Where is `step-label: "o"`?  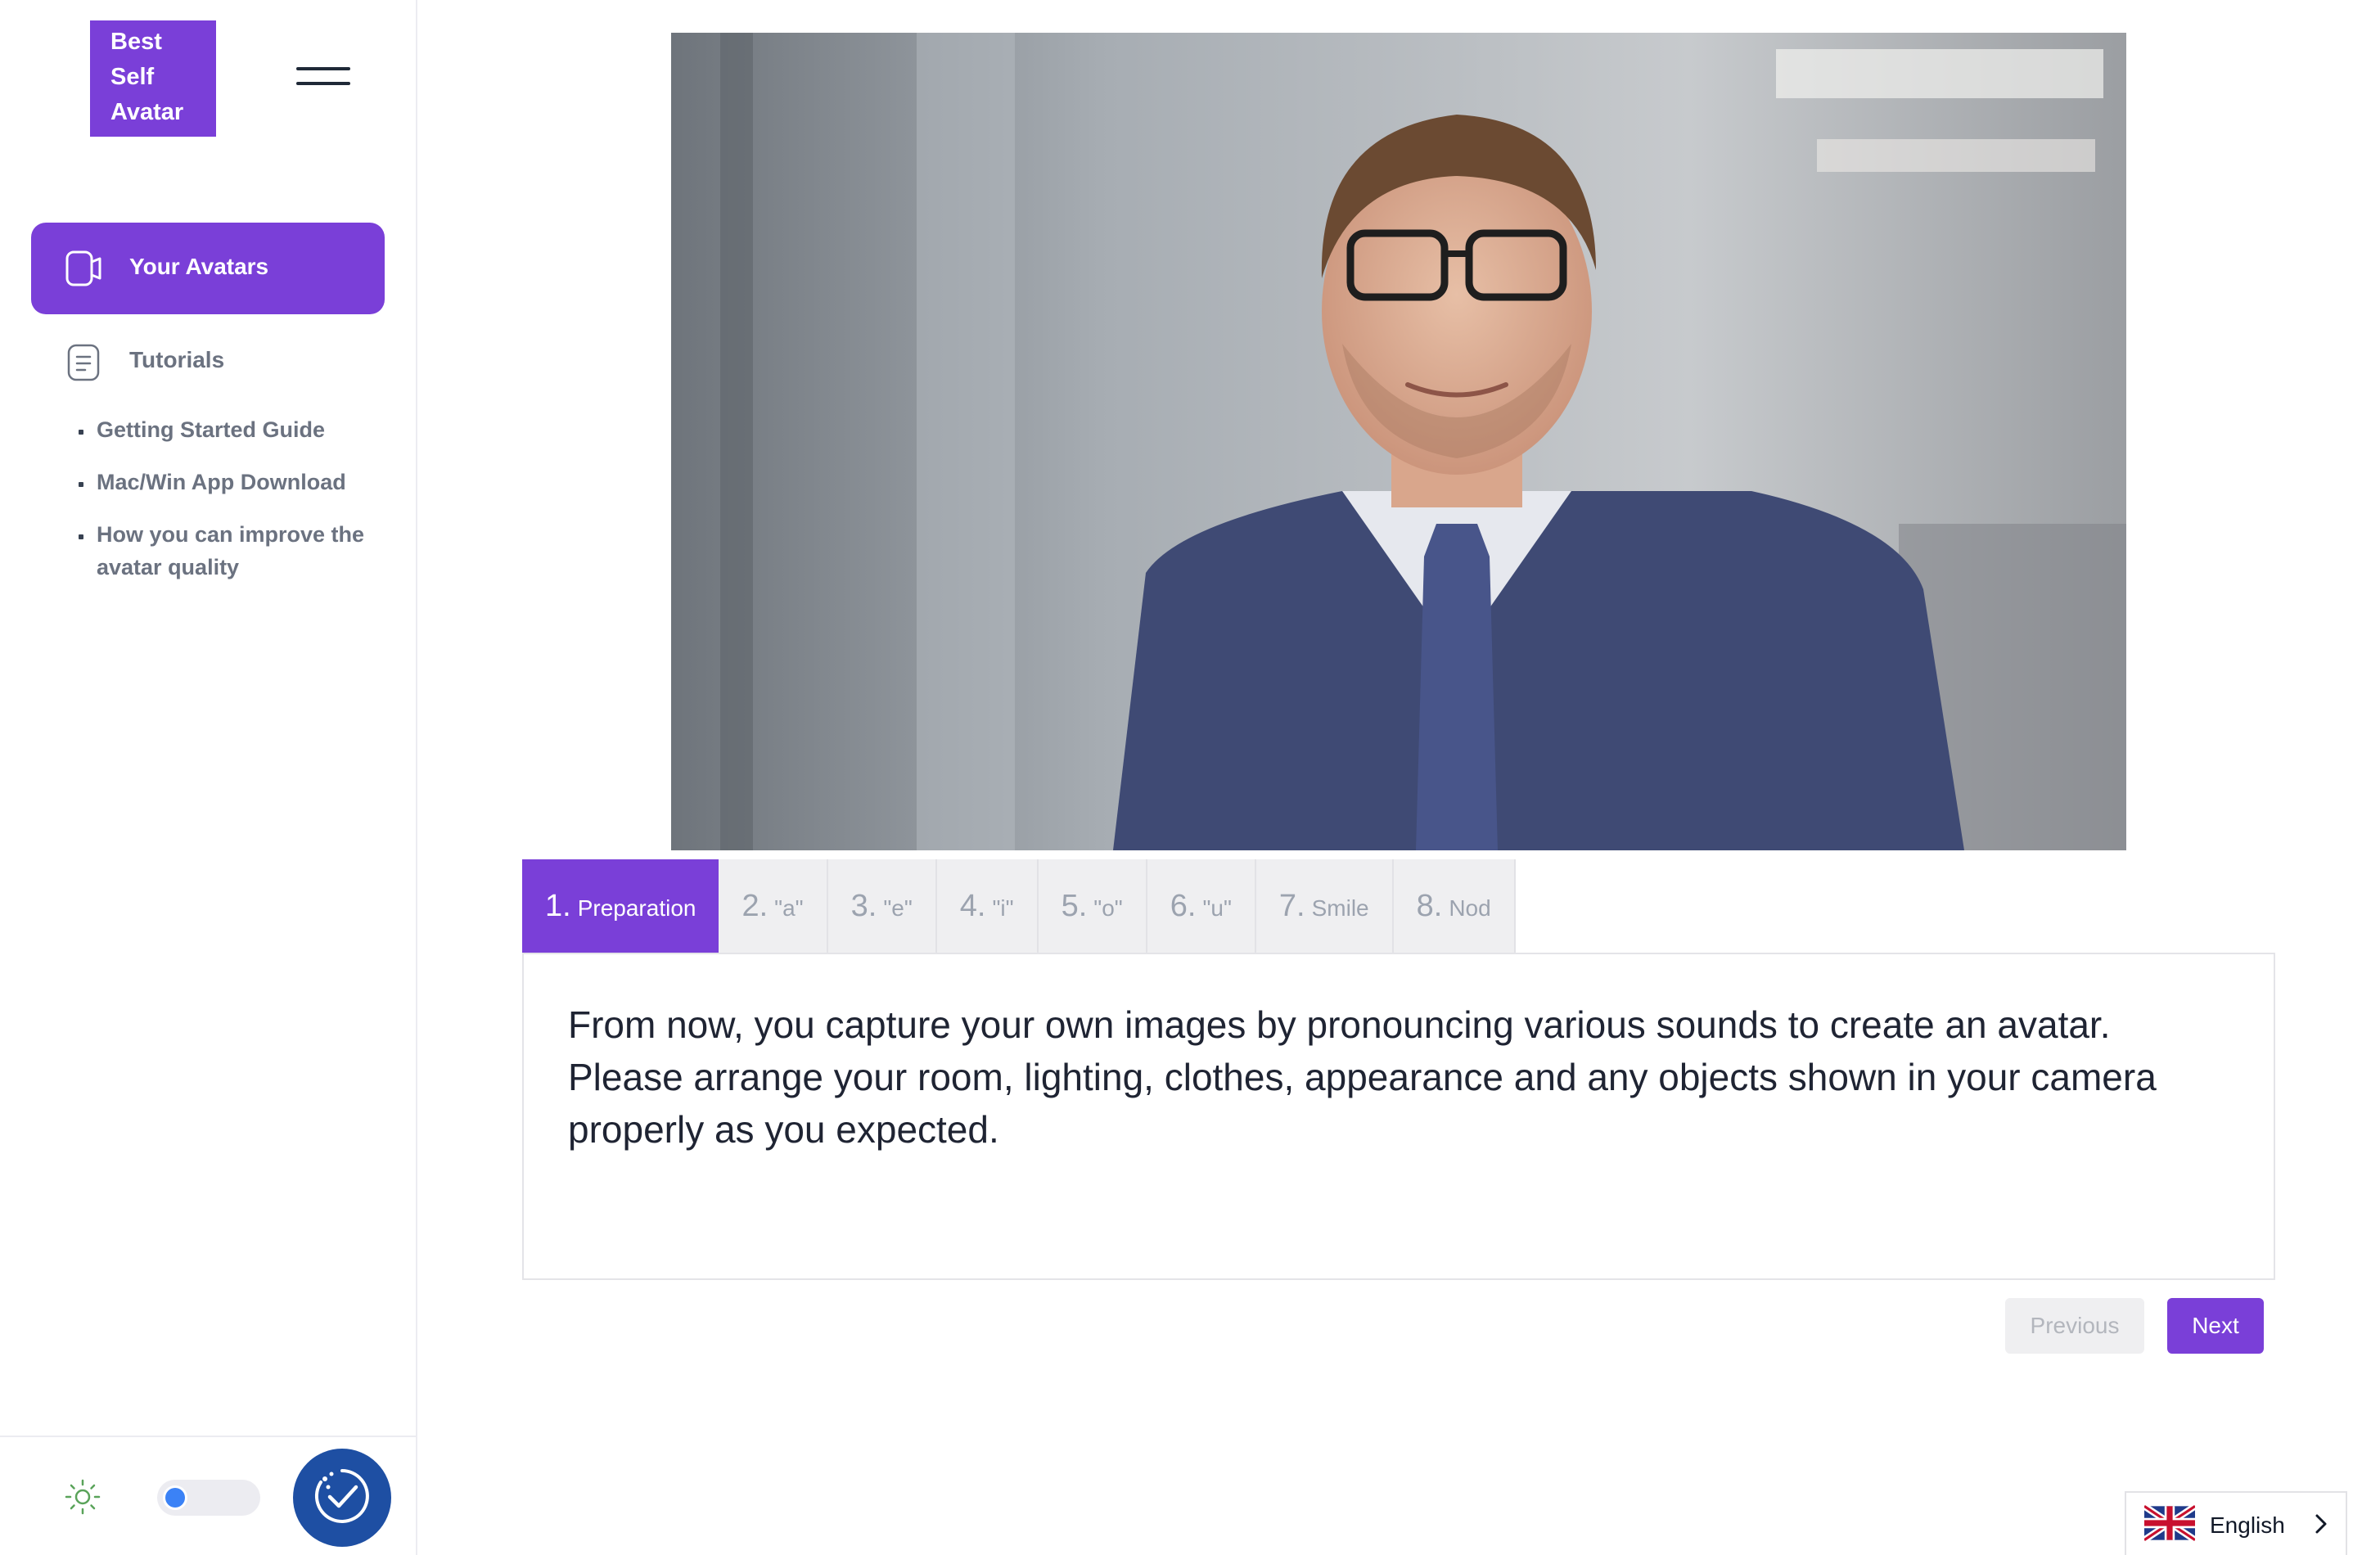
step-label: "o" is located at coordinates (1108, 908).